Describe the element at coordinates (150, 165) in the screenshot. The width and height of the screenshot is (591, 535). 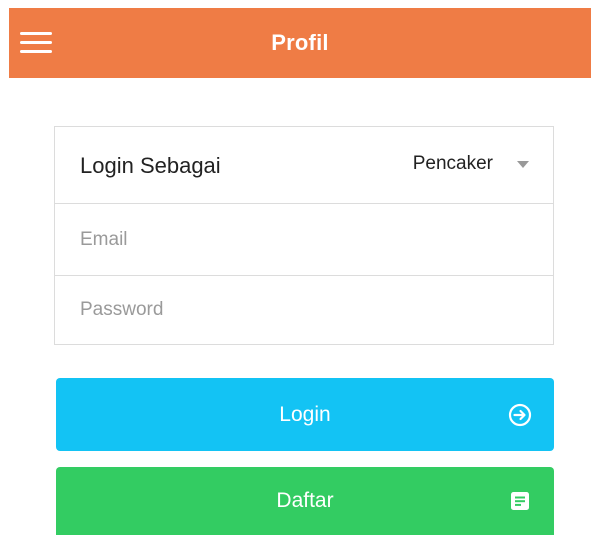
I see `role-label: Login Sebagai` at that location.